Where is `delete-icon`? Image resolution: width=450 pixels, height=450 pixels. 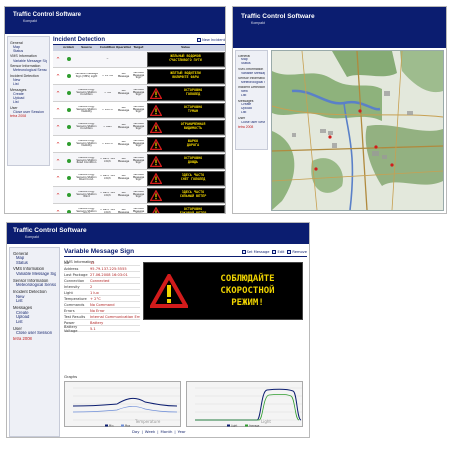 delete-icon is located at coordinates (289, 251).